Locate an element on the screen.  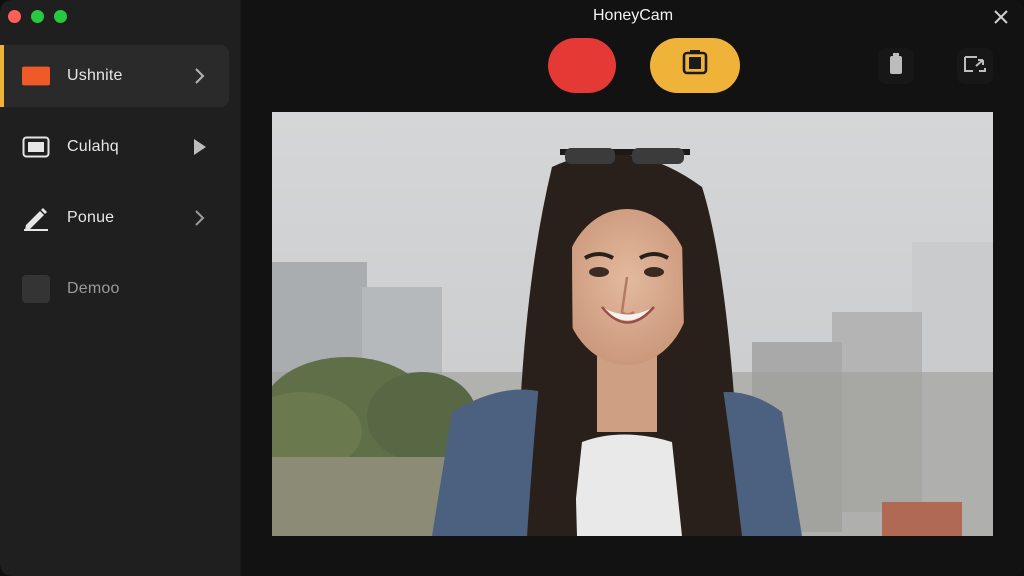
battery-icon is located at coordinates (896, 66).